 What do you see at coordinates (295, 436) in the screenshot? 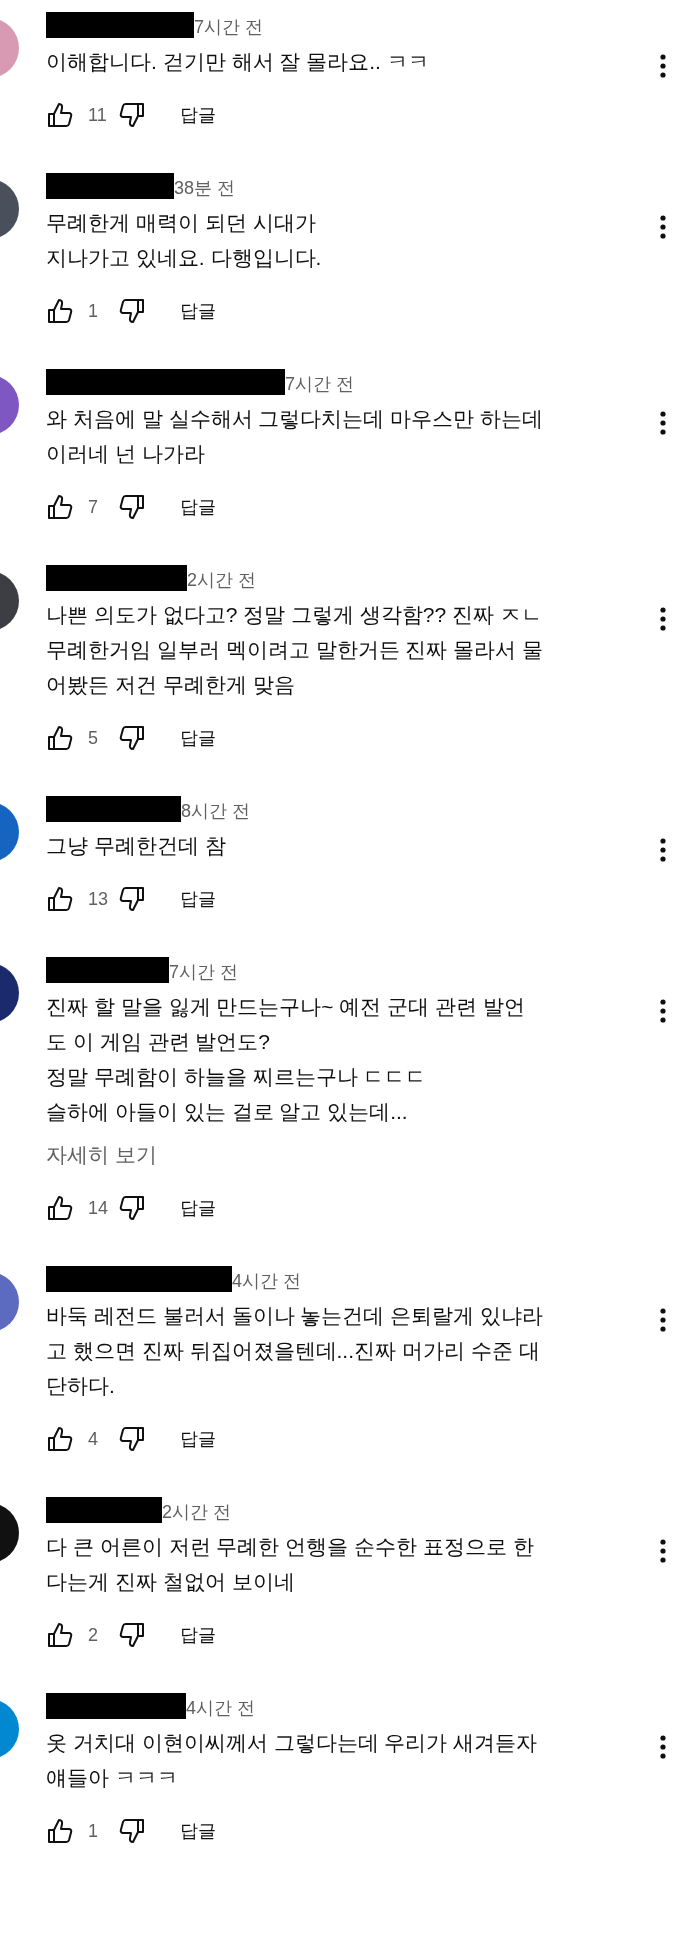
I see `comment-text: 와 처음에 말 실수해서 그렇다치는데 마우스만 하는데 이러네 넌 나가라` at bounding box center [295, 436].